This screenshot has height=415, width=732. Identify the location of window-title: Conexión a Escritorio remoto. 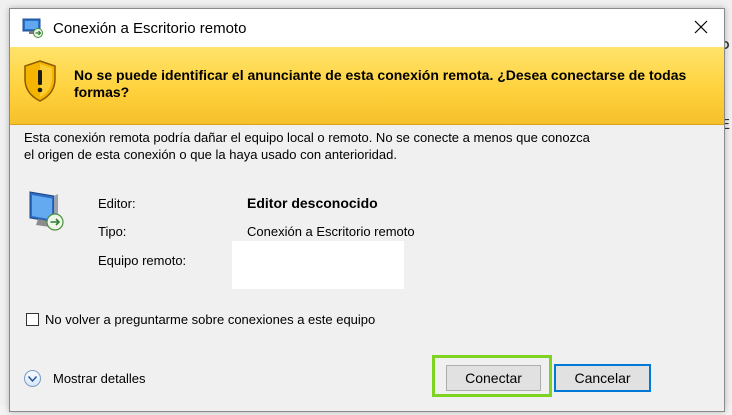
(150, 28).